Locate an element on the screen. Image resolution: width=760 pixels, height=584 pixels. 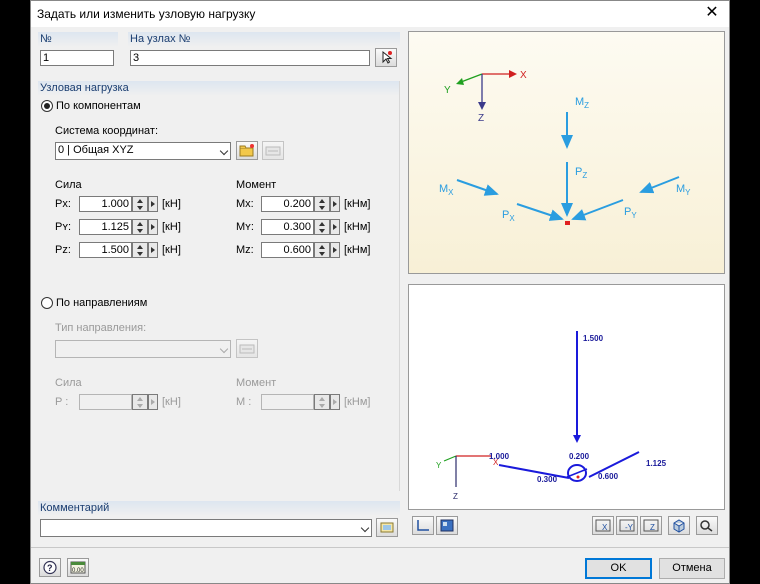
pz-more-button is located at coordinates (153, 250).